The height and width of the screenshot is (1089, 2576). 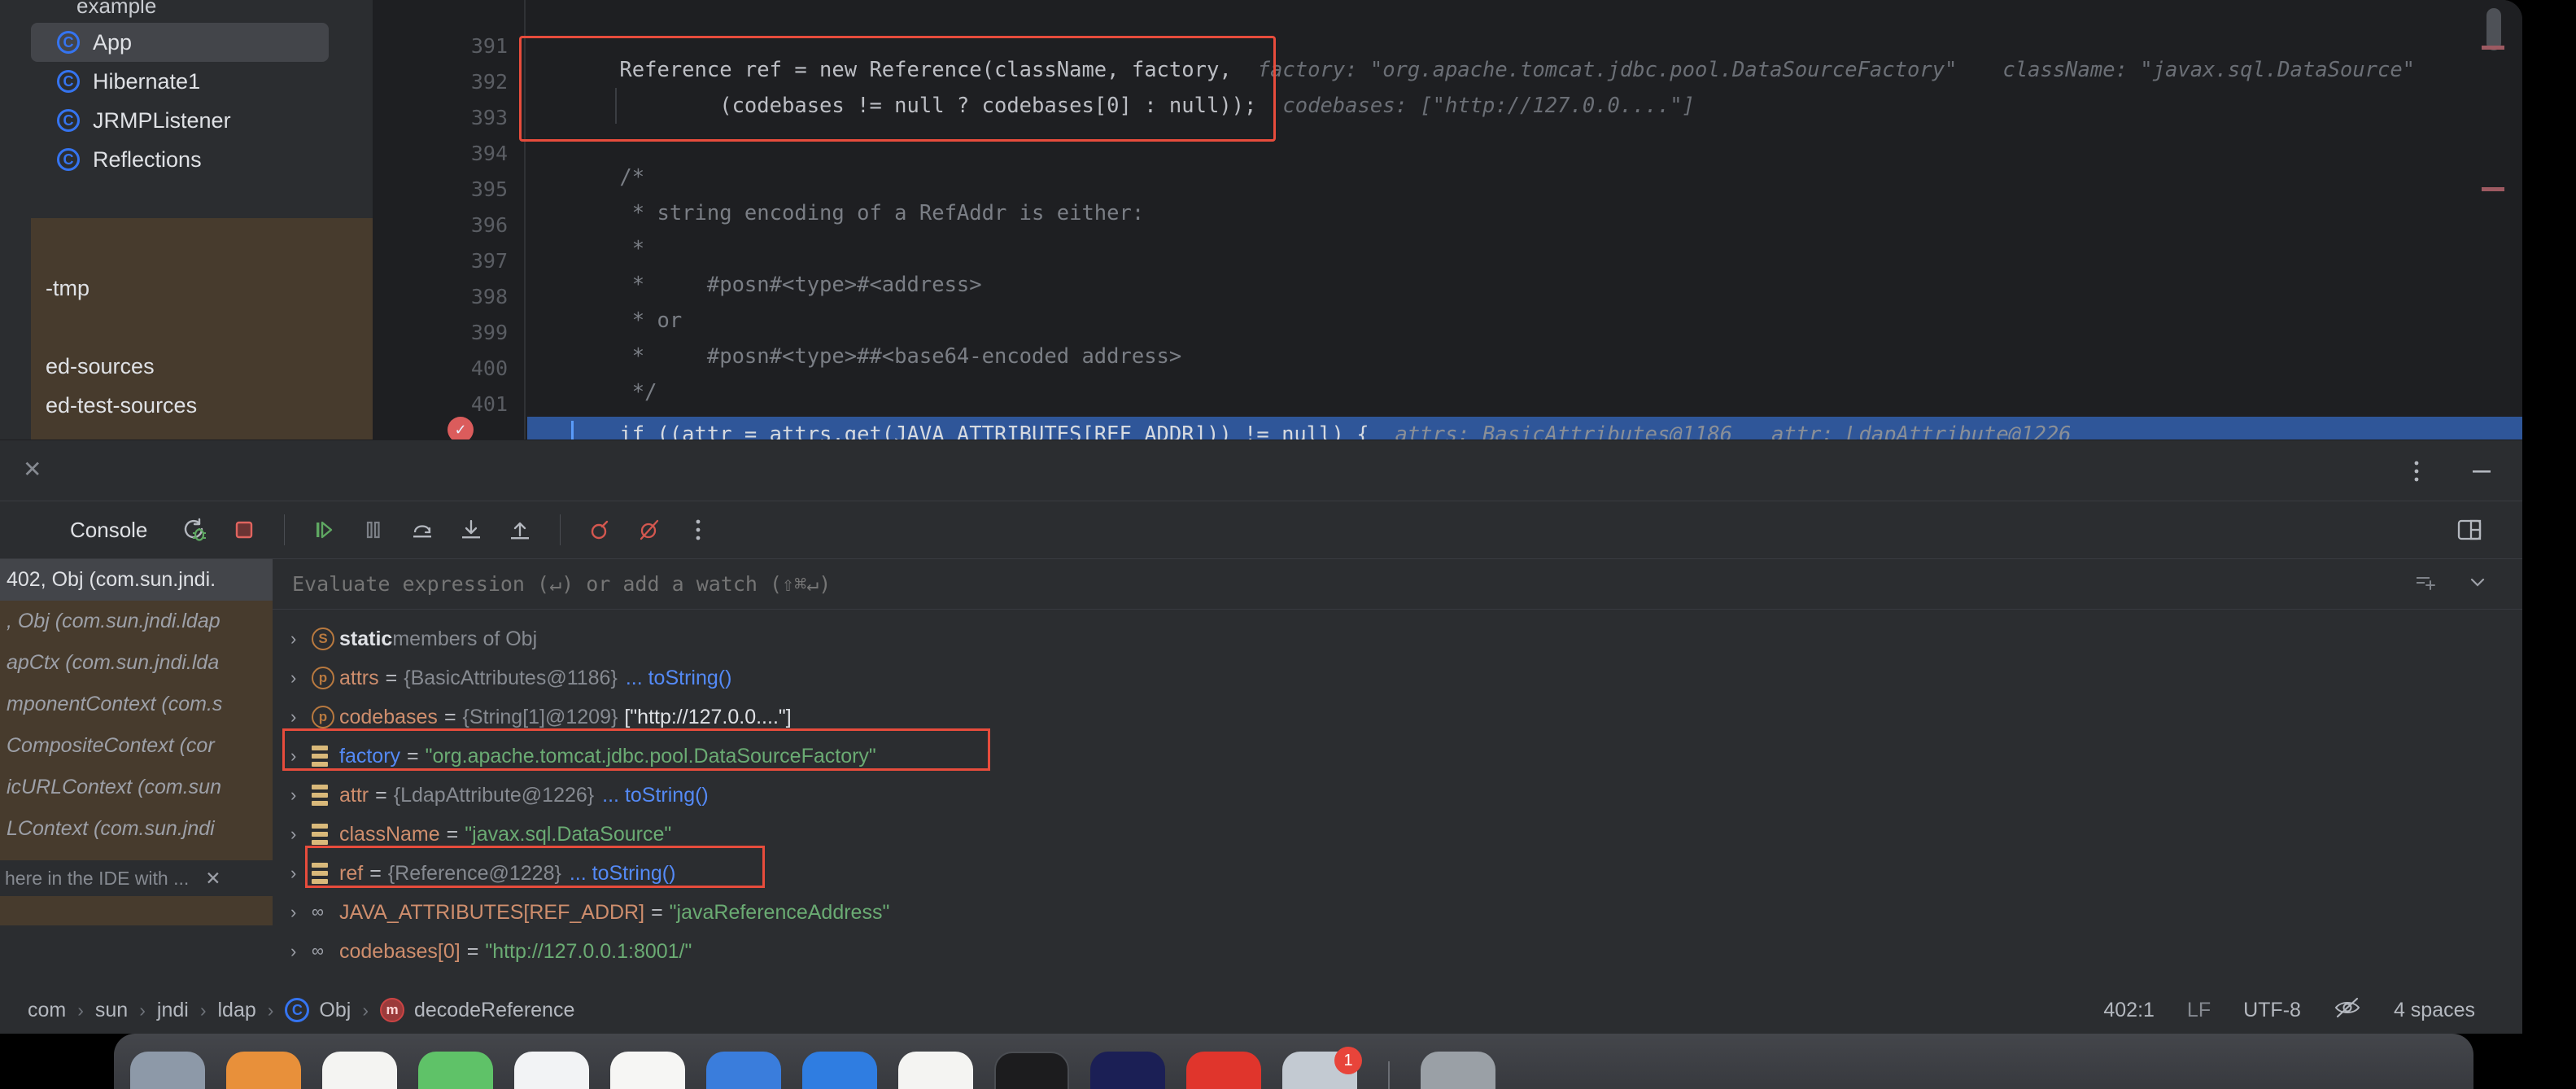 What do you see at coordinates (136, 787) in the screenshot?
I see `frame-row: icURLContext (com.sun` at bounding box center [136, 787].